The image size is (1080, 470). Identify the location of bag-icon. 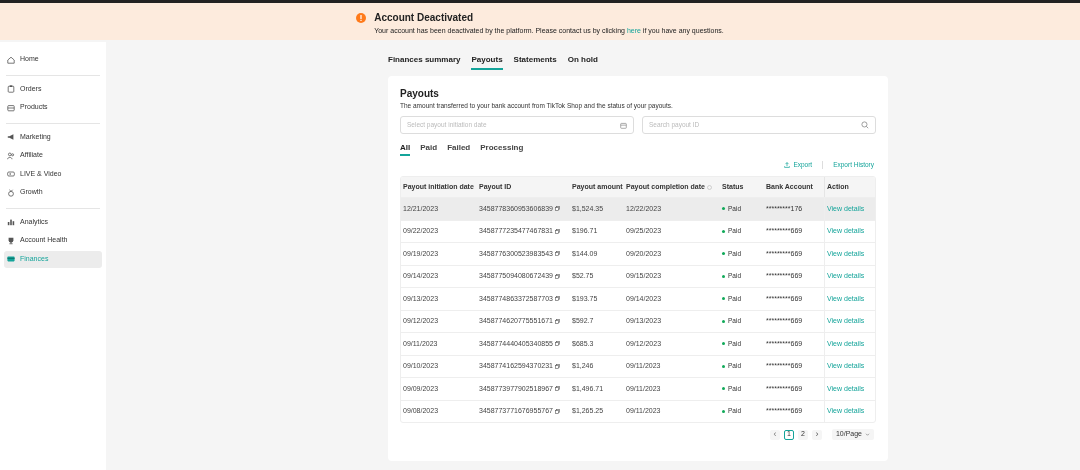
(11, 192).